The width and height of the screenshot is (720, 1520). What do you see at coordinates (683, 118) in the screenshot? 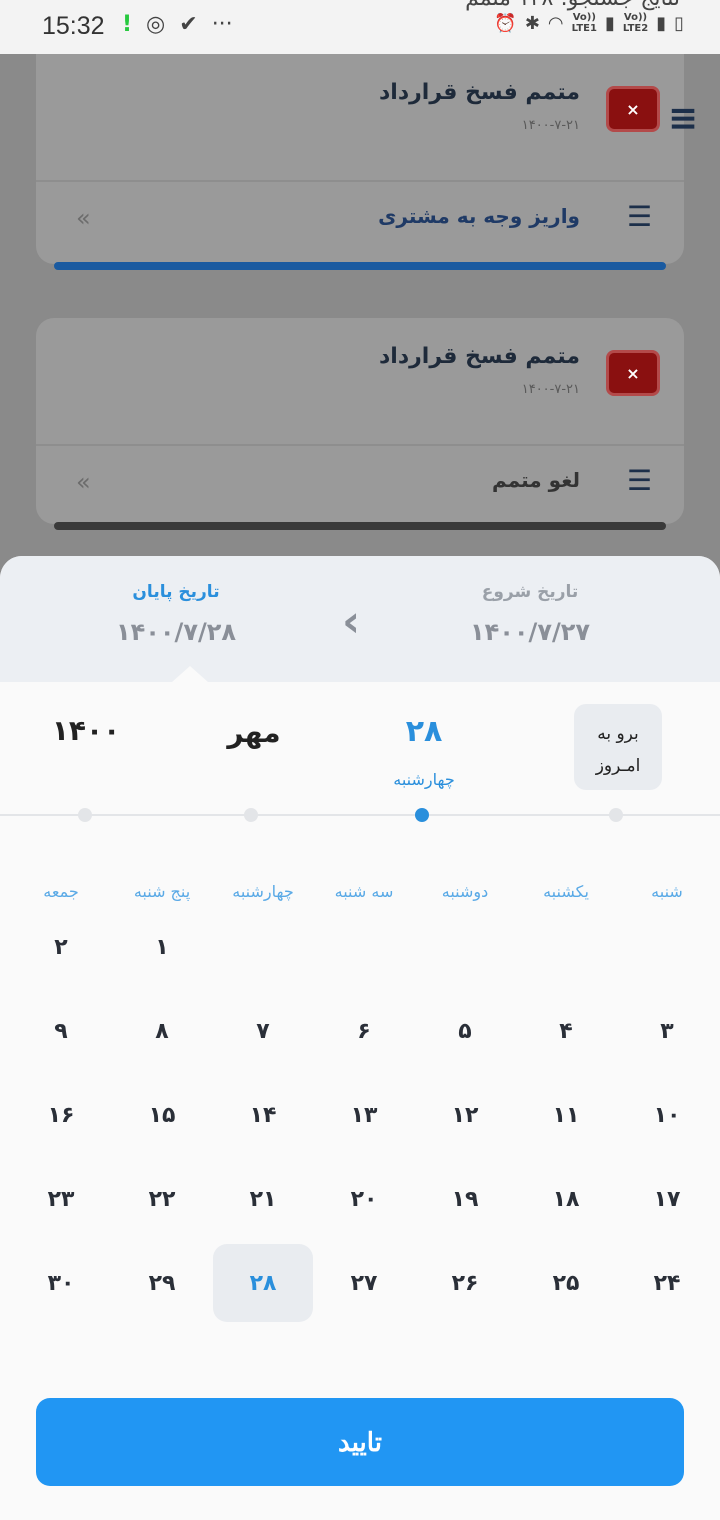
I see `menu-icon: ≡` at bounding box center [683, 118].